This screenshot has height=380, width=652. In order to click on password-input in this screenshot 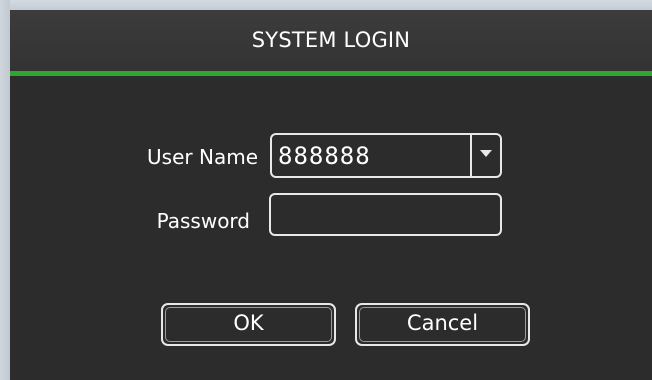, I will do `click(385, 214)`.